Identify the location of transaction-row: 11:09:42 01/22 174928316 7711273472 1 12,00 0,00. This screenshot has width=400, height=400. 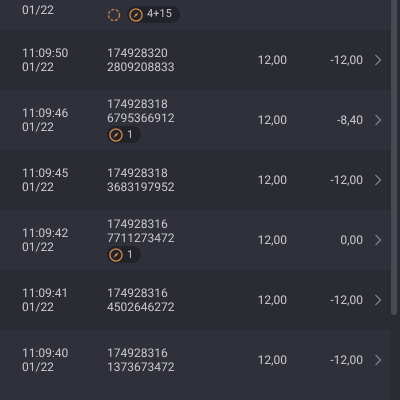
(195, 240).